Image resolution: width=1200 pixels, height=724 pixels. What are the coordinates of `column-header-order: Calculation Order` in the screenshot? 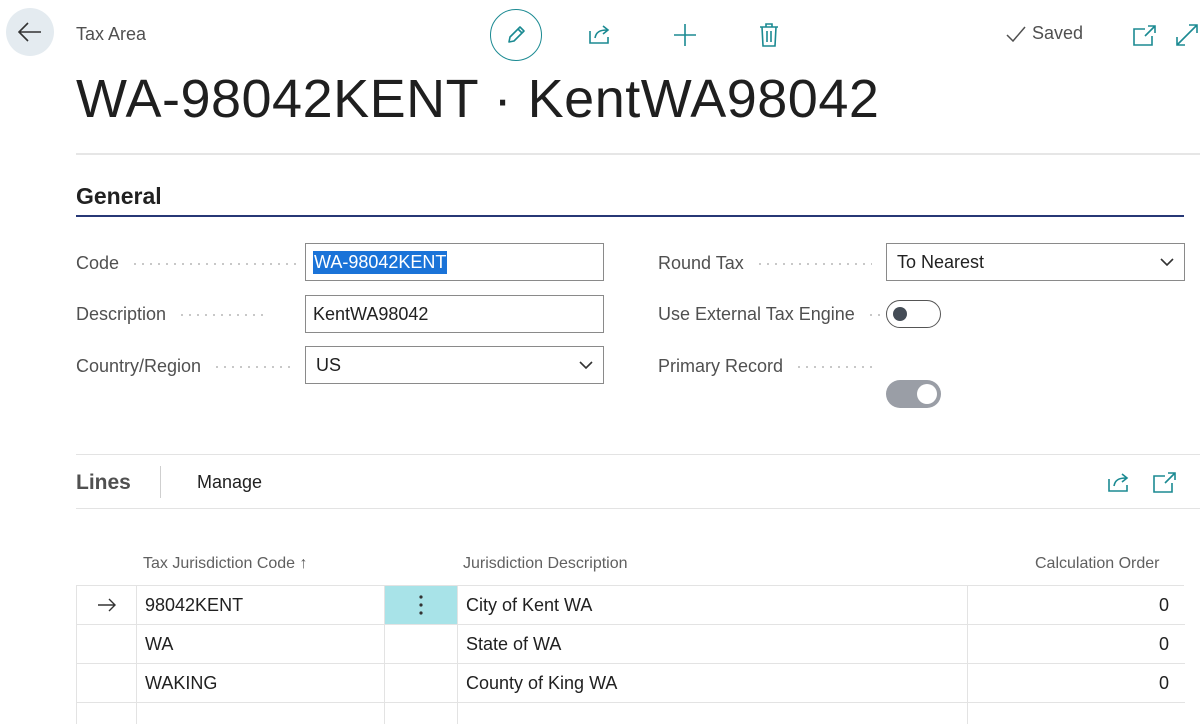 It's located at (1097, 564).